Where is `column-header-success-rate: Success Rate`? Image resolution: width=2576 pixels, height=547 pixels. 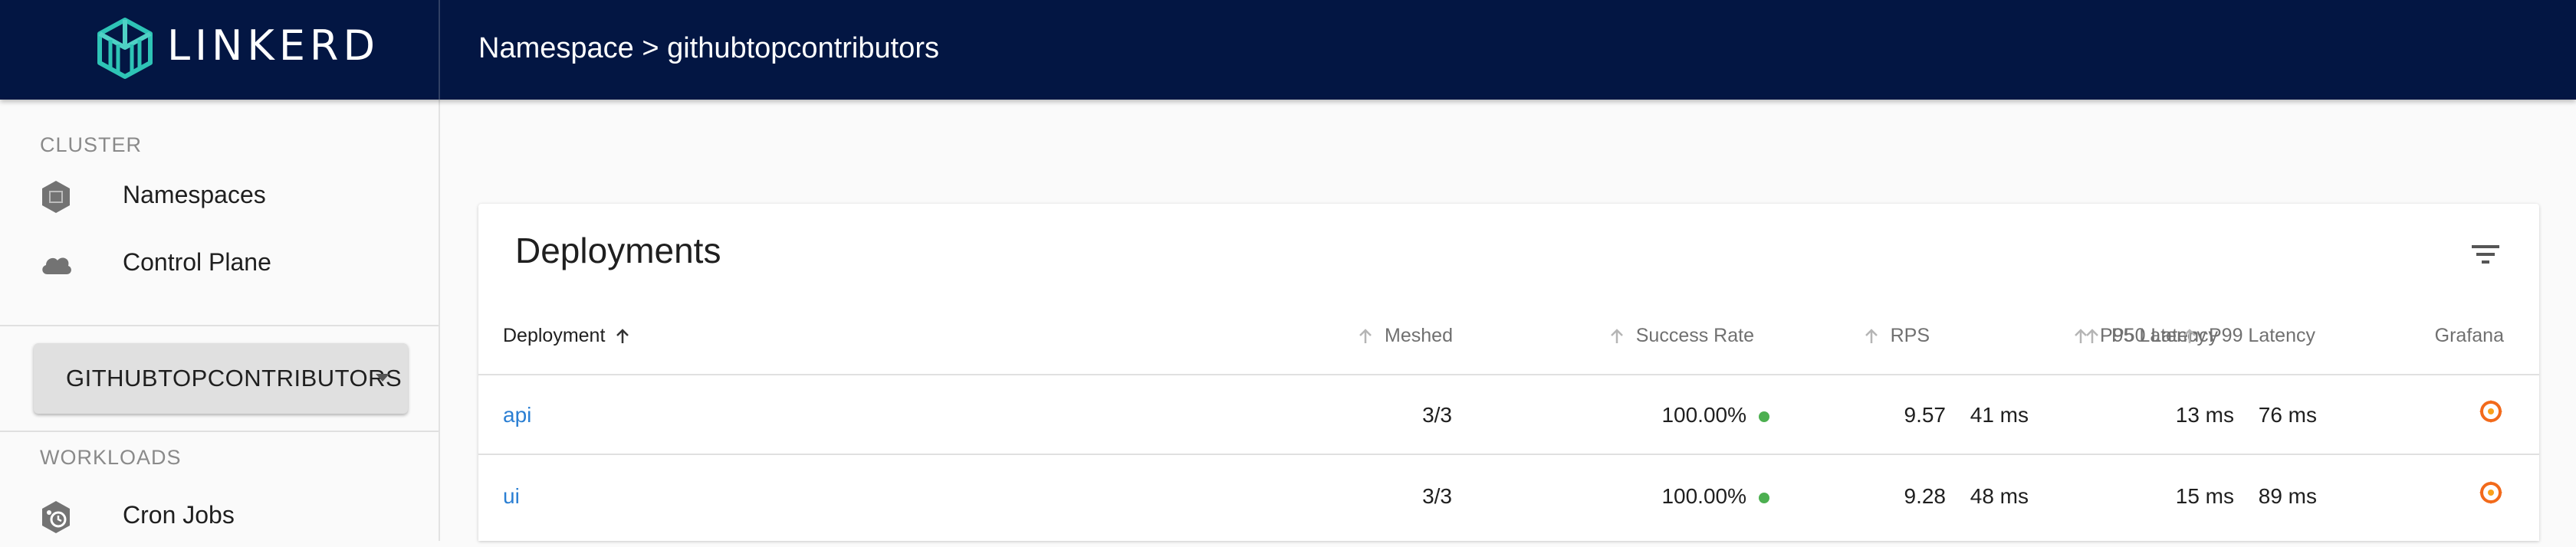
column-header-success-rate: Success Rate is located at coordinates (1681, 336).